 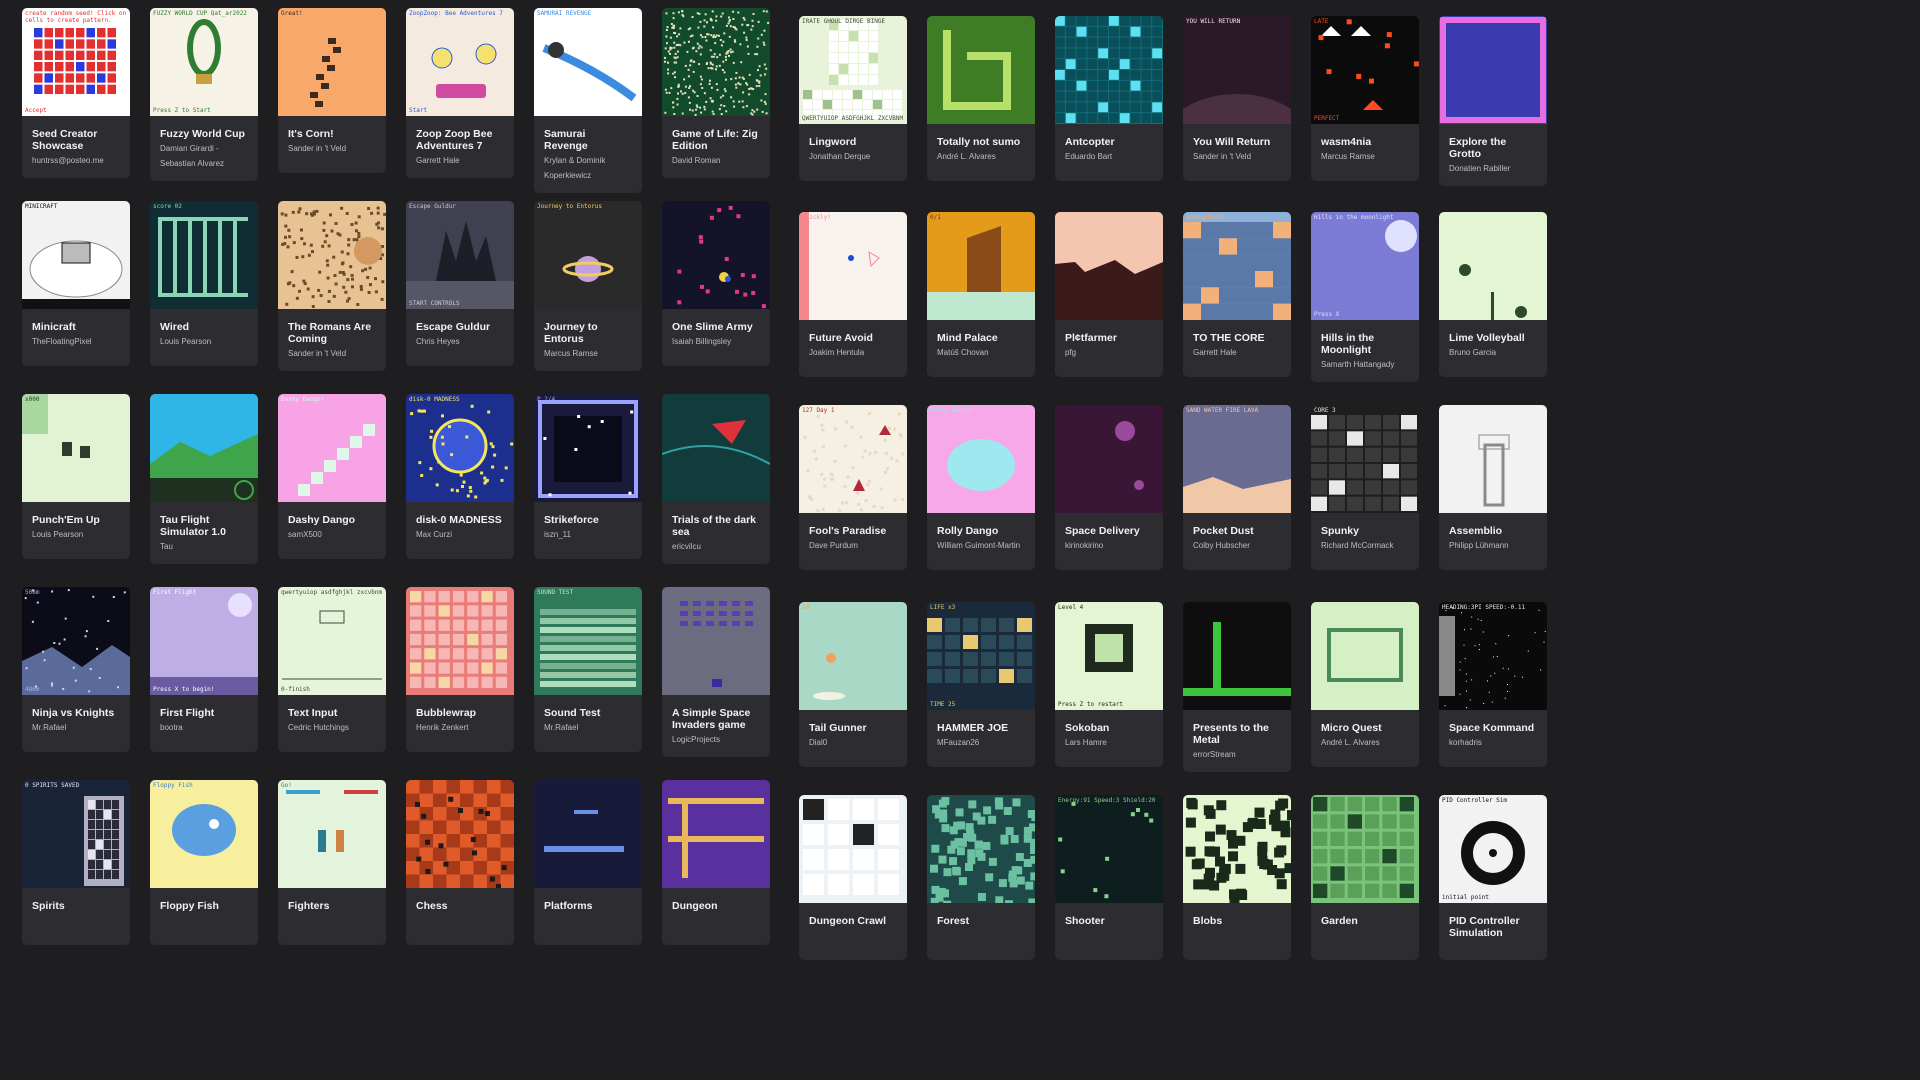 I want to click on game-title: Fuzzy World Cup, so click(x=204, y=134).